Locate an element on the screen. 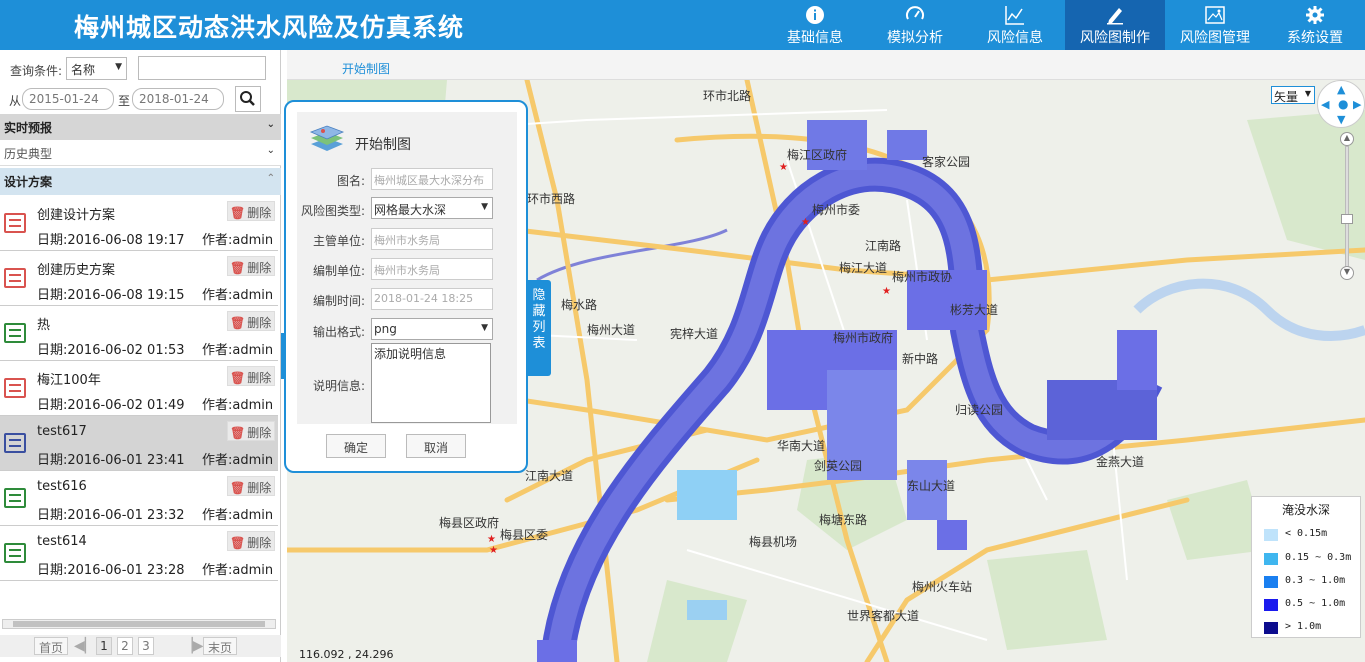 The height and width of the screenshot is (662, 1365). authority-label: 主管单位: is located at coordinates (338, 241).